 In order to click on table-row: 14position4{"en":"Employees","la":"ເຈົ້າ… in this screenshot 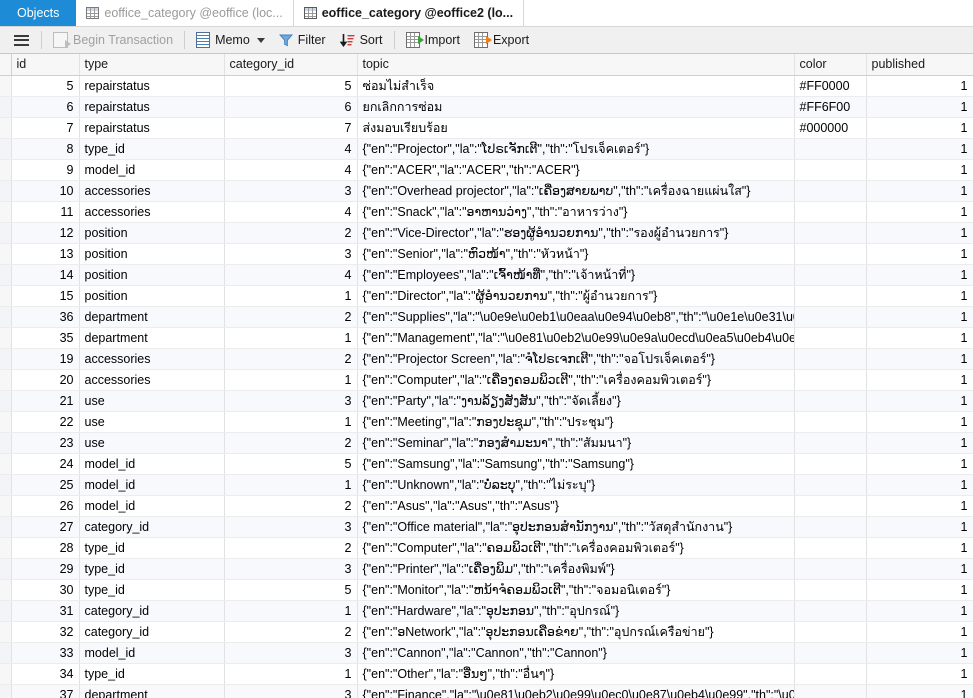, I will do `click(486, 275)`.